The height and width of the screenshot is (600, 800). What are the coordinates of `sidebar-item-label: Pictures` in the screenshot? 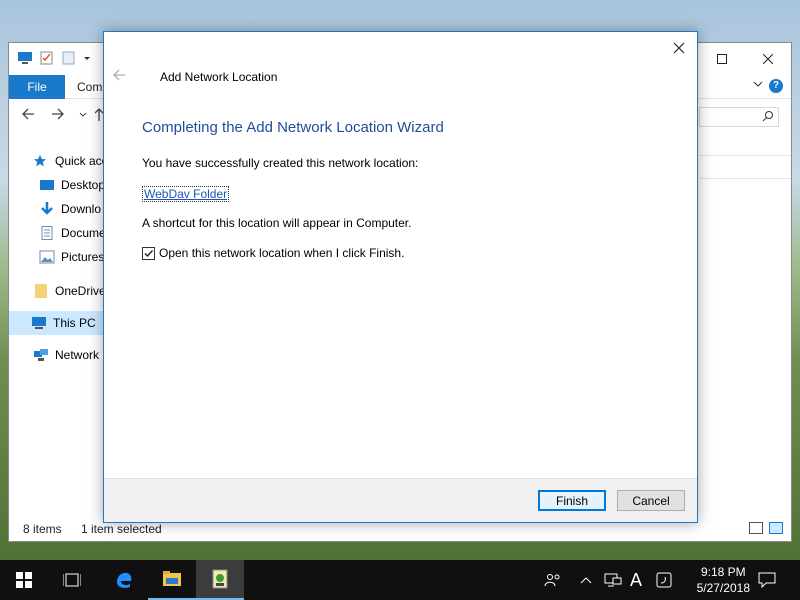 It's located at (83, 257).